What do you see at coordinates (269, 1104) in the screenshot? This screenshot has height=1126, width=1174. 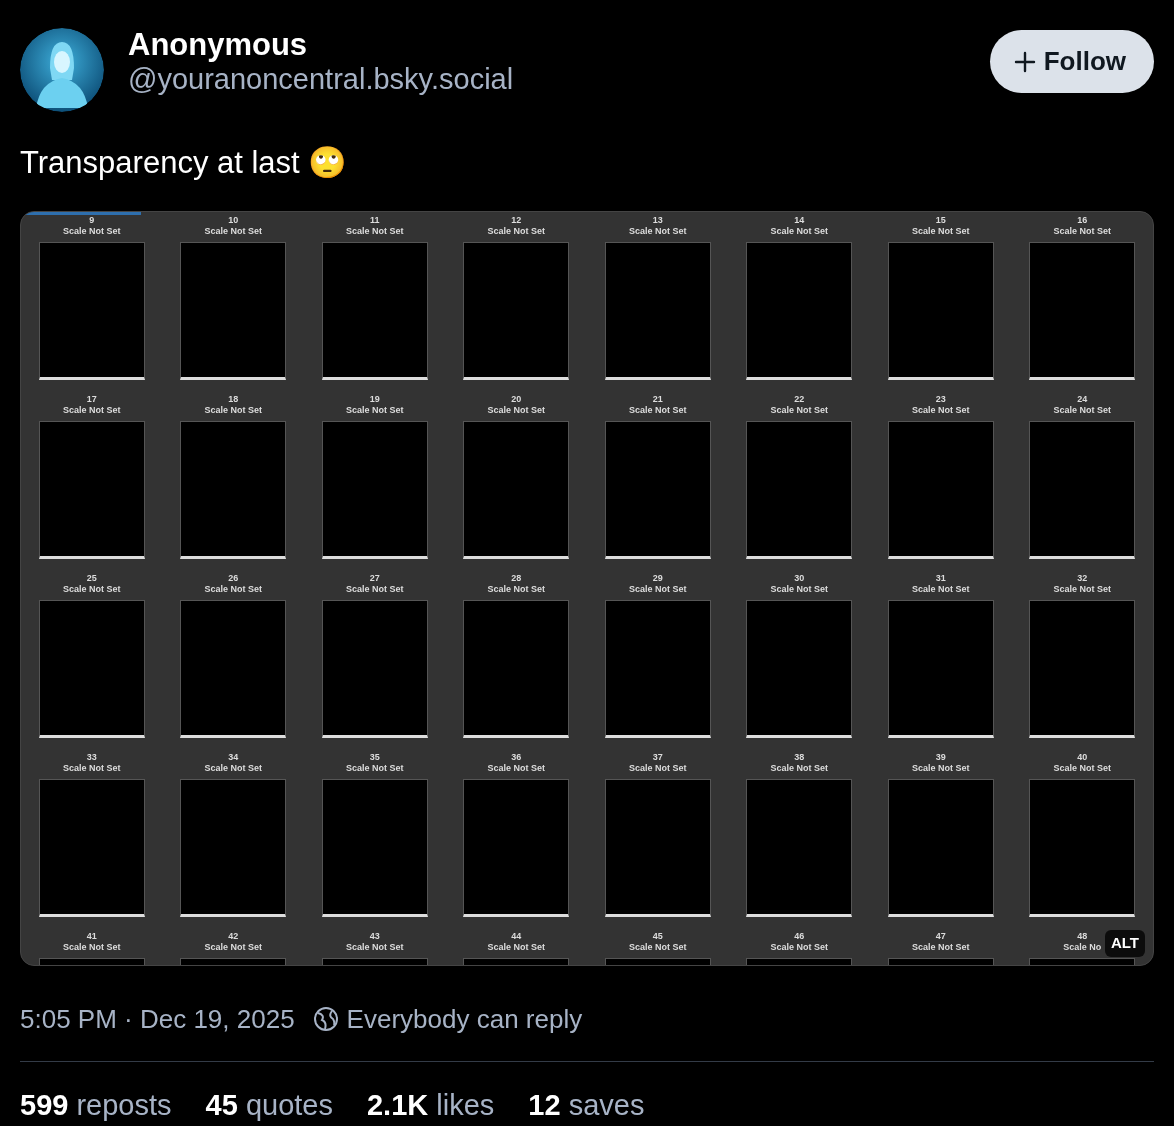 I see `stat-count: 45 quotes` at bounding box center [269, 1104].